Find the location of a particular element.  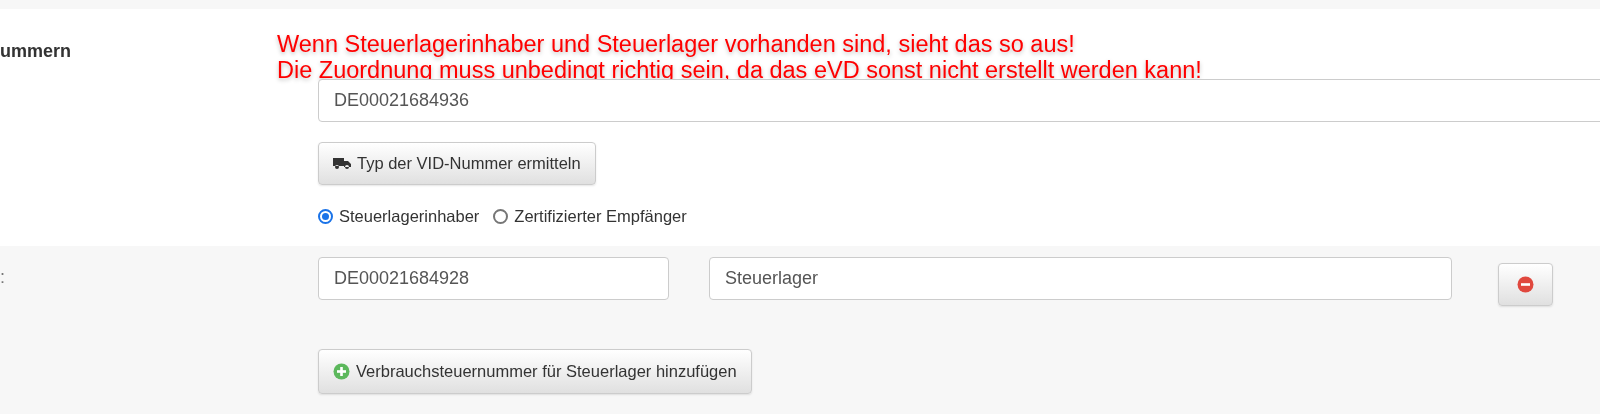

add-number-button: Verbrauchsteuernummer für Steuerlager hinzufügen is located at coordinates (535, 371).